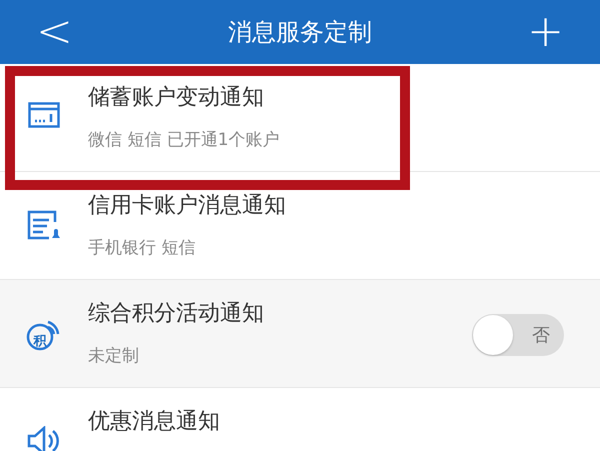  What do you see at coordinates (184, 140) in the screenshot?
I see `row-subtitle: 微信 短信 已开通1个账户` at bounding box center [184, 140].